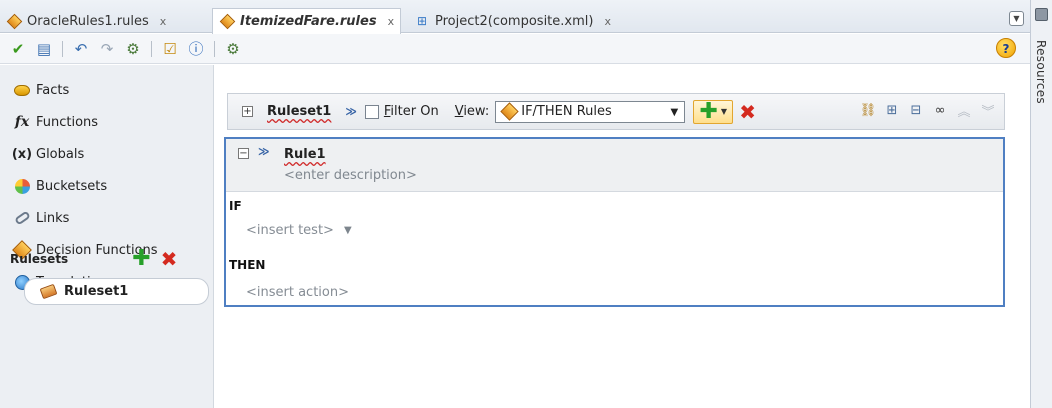 The width and height of the screenshot is (1052, 408). I want to click on resources-icon, so click(1041, 14).